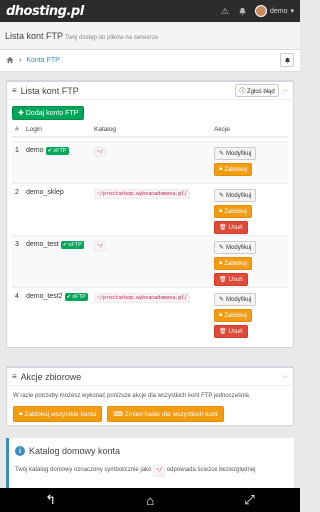  I want to click on app-logo: dhosting.pl, so click(45, 11).